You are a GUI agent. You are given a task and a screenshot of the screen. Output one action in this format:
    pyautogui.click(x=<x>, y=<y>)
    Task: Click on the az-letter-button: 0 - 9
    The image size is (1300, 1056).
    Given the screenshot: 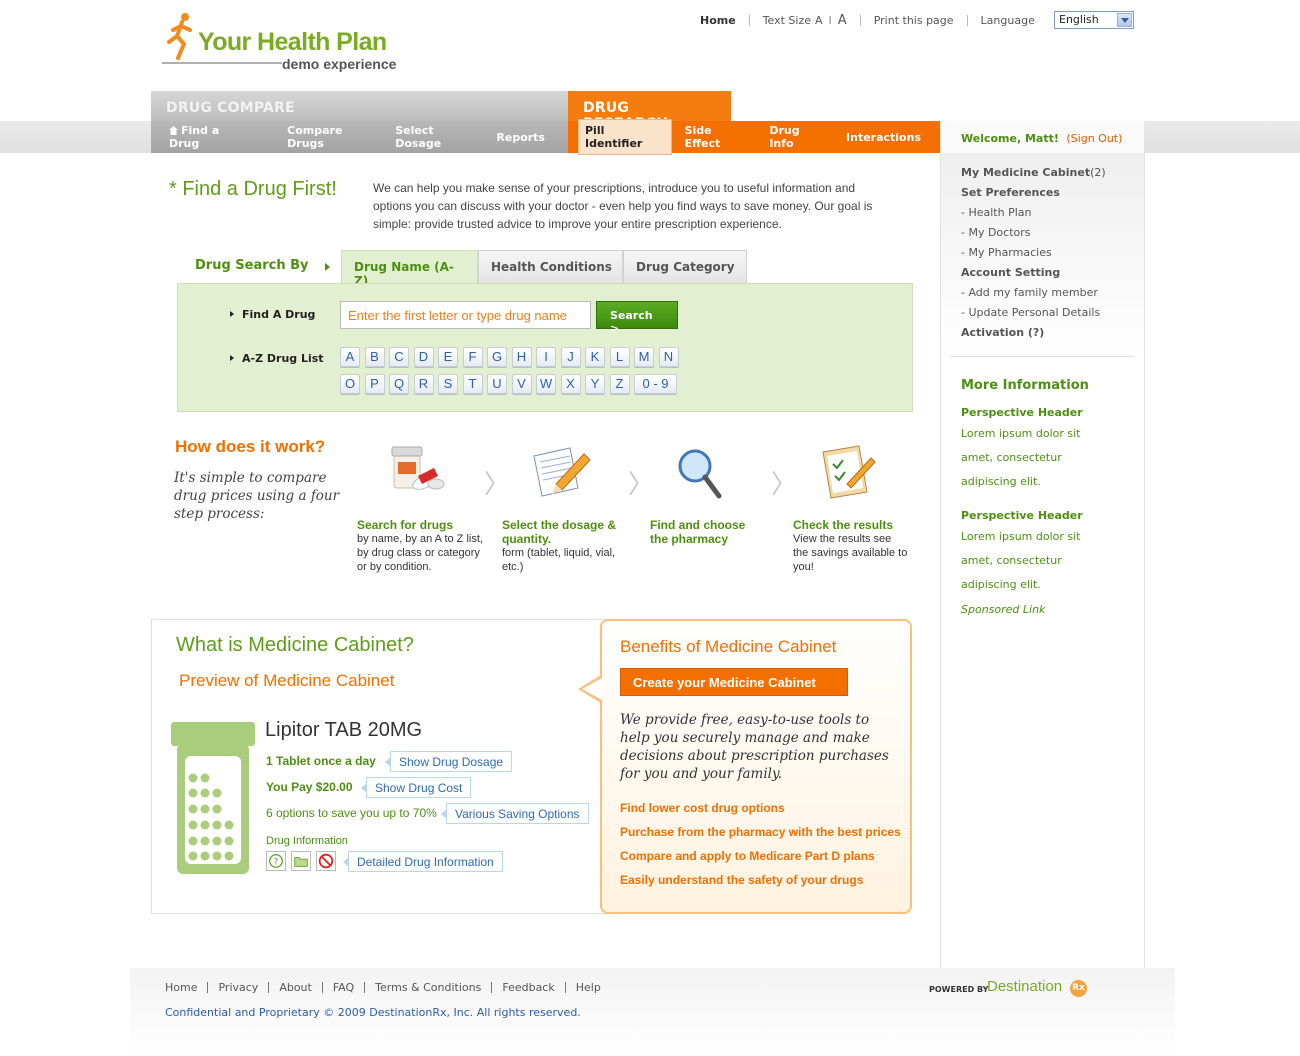 What is the action you would take?
    pyautogui.click(x=655, y=384)
    